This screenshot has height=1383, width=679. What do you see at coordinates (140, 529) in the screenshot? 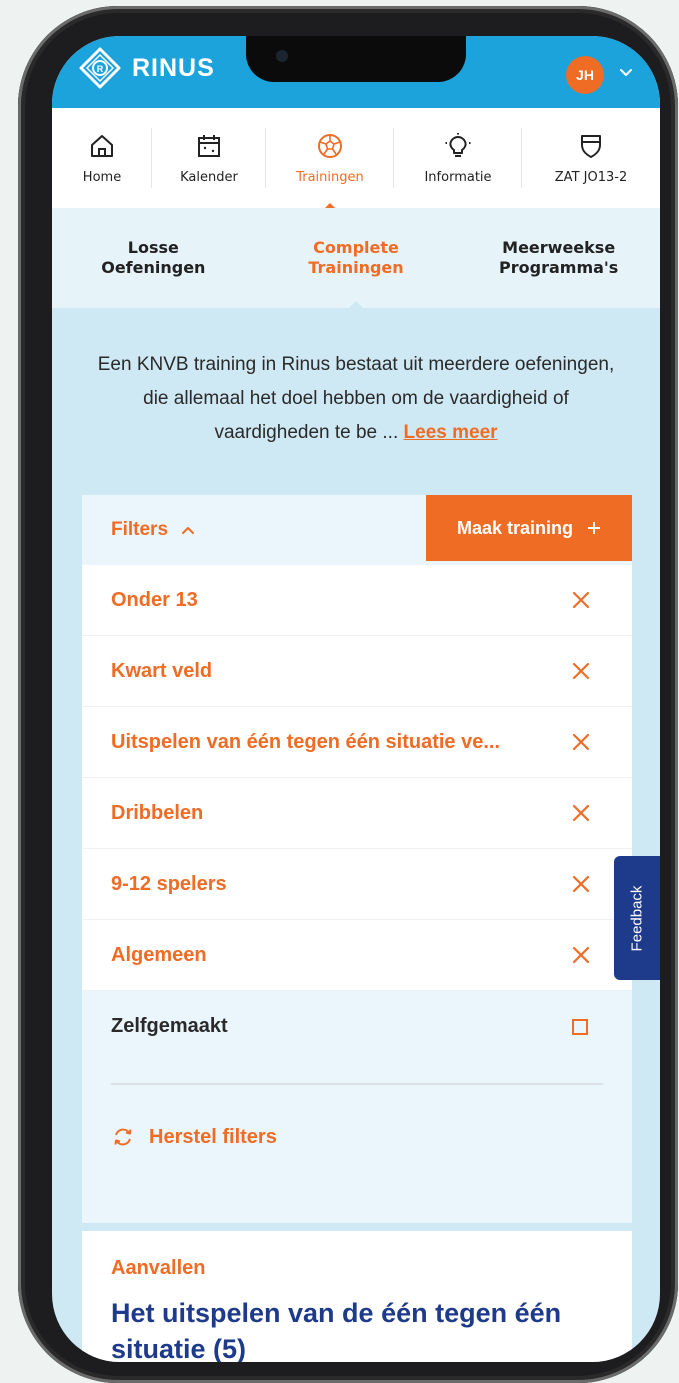
I see `filters-toggle-label: Filters` at bounding box center [140, 529].